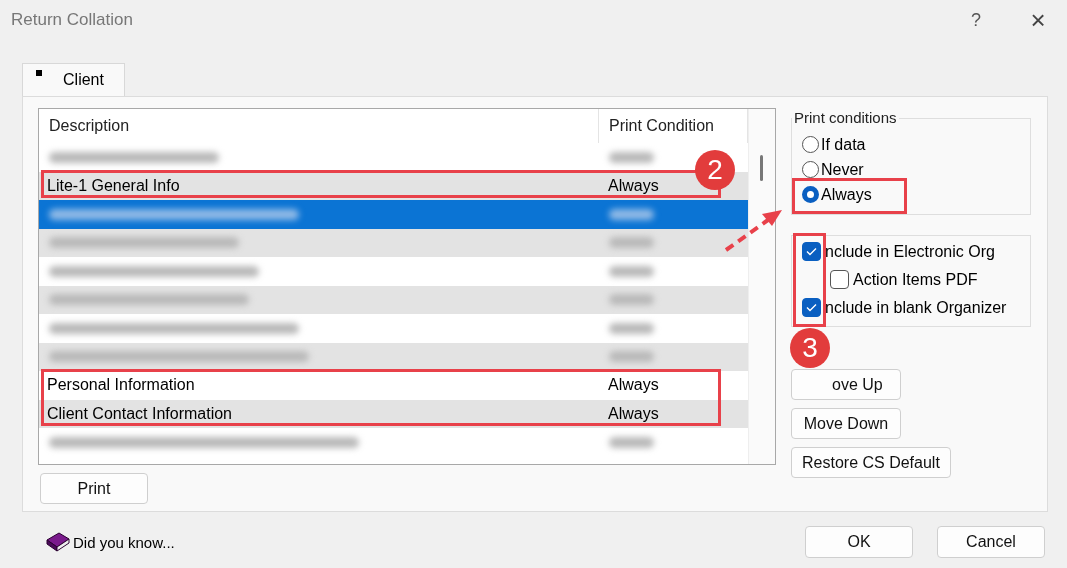 The image size is (1067, 568). What do you see at coordinates (910, 251) in the screenshot?
I see `checkbox-label: nclude in Electronic Org` at bounding box center [910, 251].